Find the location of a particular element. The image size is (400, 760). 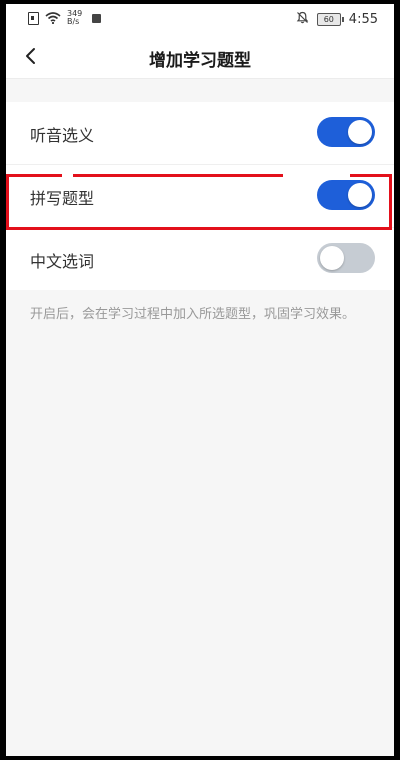

spelling-toggle is located at coordinates (346, 195).